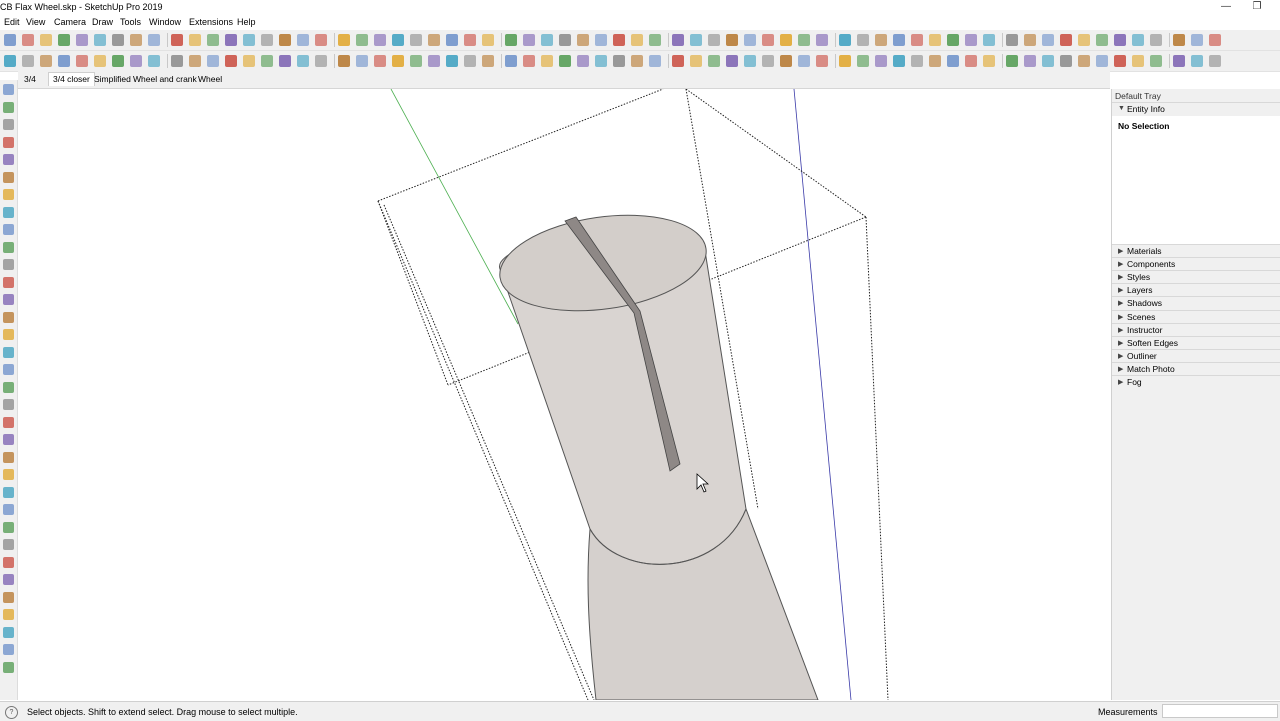  What do you see at coordinates (130, 22) in the screenshot?
I see `menu-tools: Tools` at bounding box center [130, 22].